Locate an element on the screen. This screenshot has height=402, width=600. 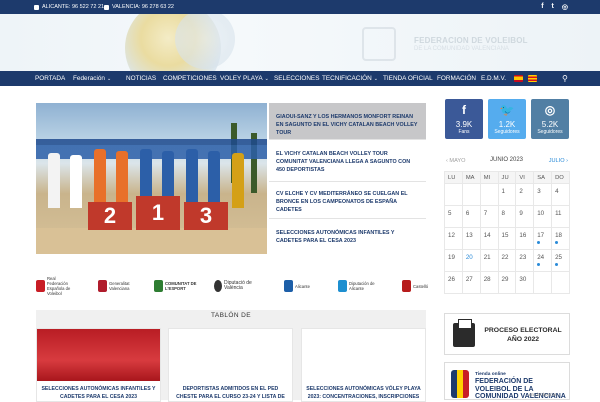
calendar-day: 29 is located at coordinates (507, 282).